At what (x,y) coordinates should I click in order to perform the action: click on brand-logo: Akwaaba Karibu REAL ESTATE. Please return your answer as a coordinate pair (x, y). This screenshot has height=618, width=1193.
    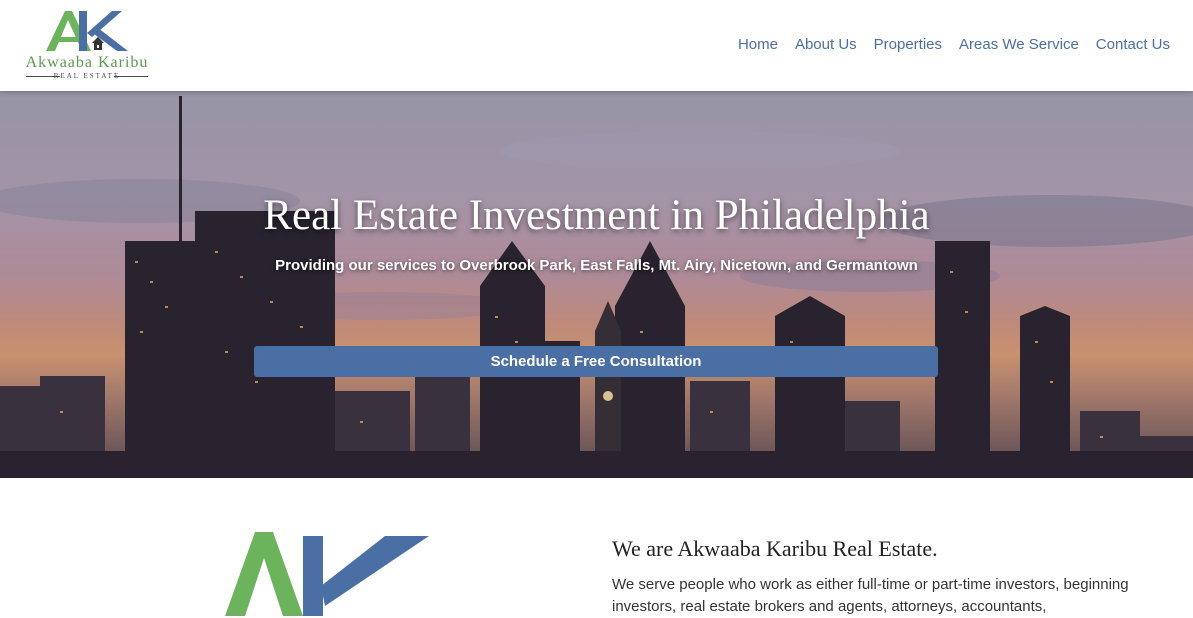
    Looking at the image, I should click on (87, 44).